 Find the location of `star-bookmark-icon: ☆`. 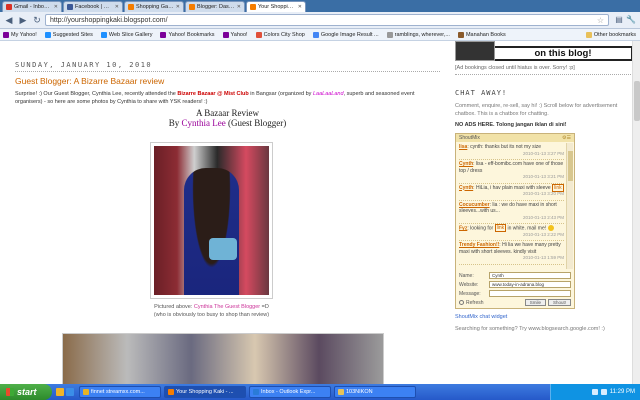

star-bookmark-icon: ☆ is located at coordinates (600, 20).